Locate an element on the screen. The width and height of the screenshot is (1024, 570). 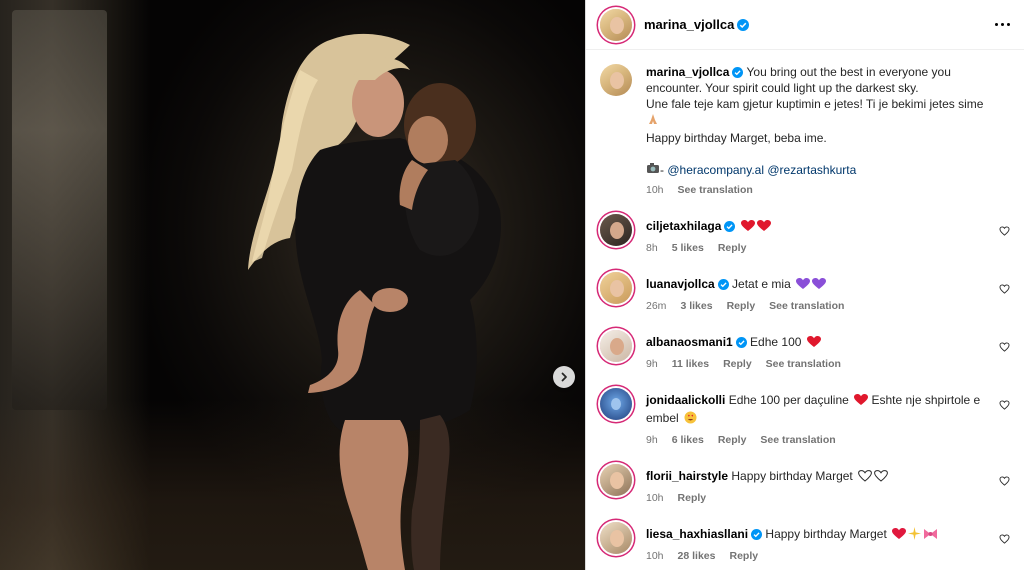
comment-item: ciljetaxhilaga 8h 5 likes Reply is located at coordinates (805, 235).